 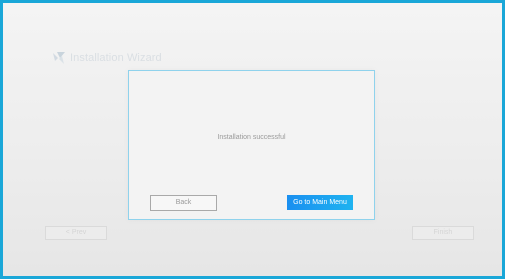 I want to click on go-to-main-menu-button: Go to Main Menu, so click(x=320, y=202).